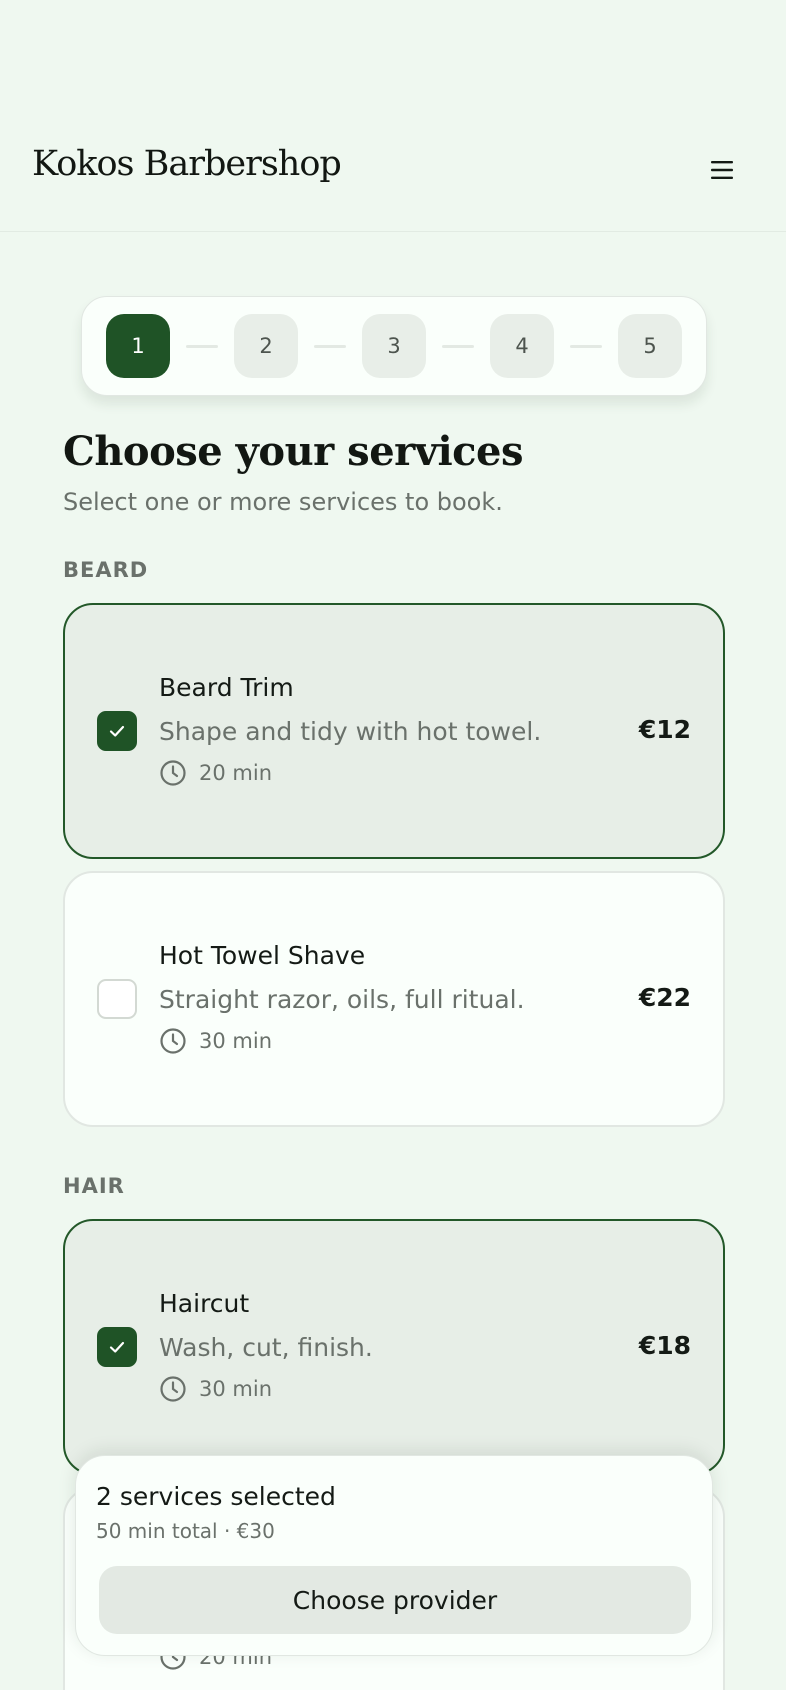  Describe the element at coordinates (262, 955) in the screenshot. I see `service-name: Hot Towel Shave` at that location.